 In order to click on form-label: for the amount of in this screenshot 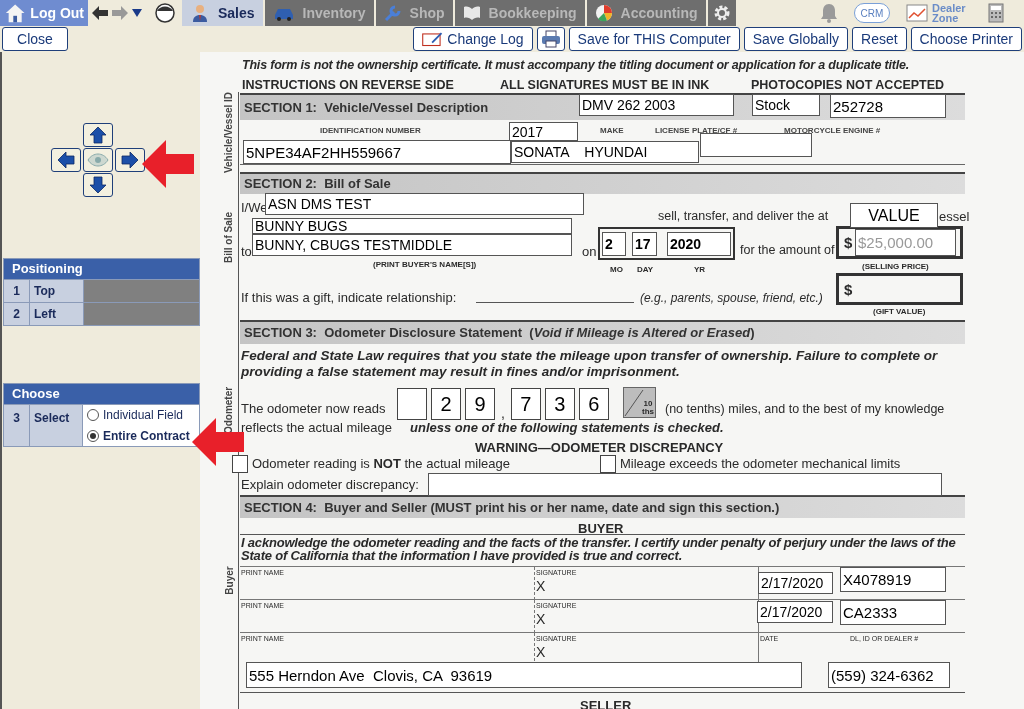, I will do `click(787, 250)`.